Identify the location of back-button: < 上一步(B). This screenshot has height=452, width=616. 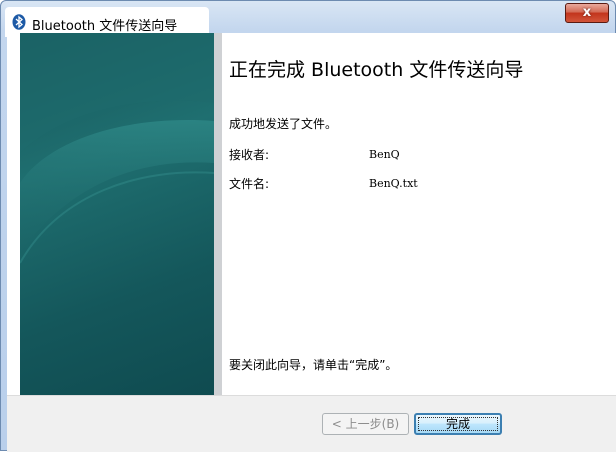
(365, 424).